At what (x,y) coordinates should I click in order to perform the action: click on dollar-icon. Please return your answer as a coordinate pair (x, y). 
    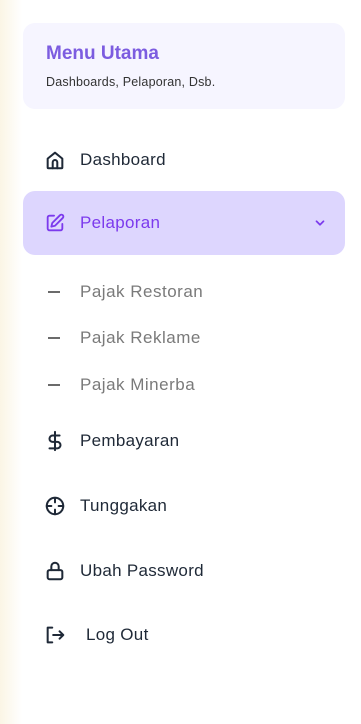
    Looking at the image, I should click on (55, 441).